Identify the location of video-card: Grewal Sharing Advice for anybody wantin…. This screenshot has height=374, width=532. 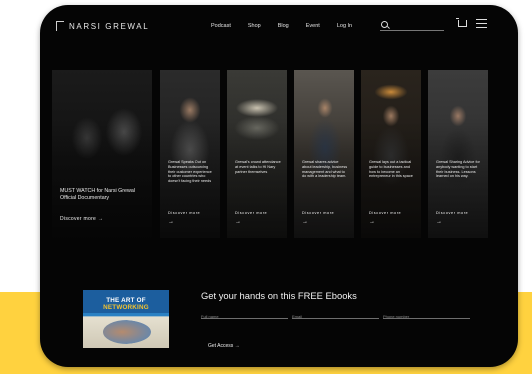
(458, 154).